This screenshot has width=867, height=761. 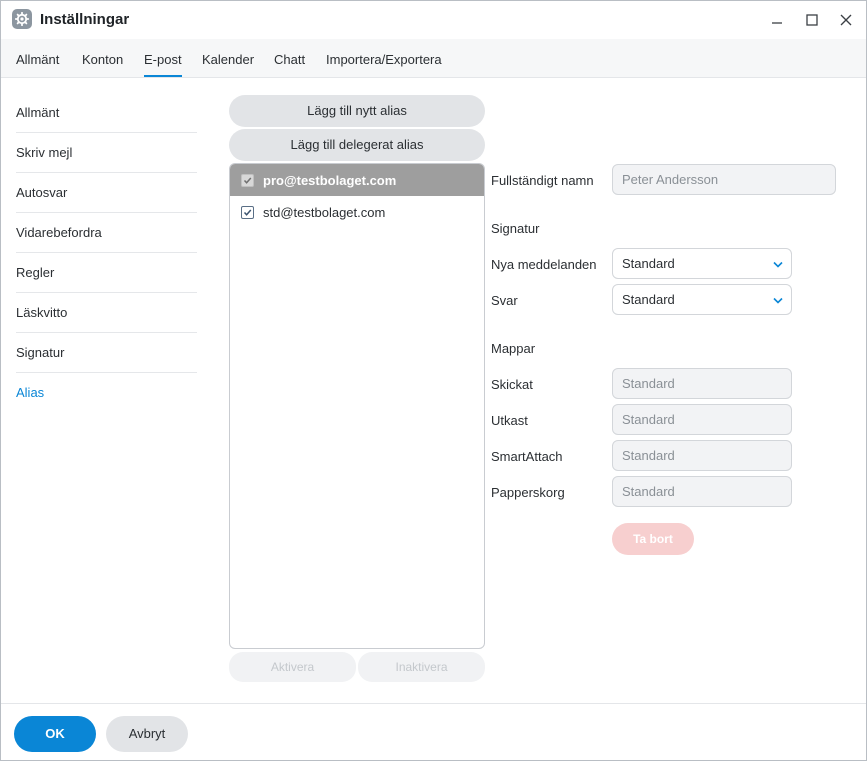 I want to click on sidebar-item-read-receipt: Läskvitto, so click(x=106, y=313).